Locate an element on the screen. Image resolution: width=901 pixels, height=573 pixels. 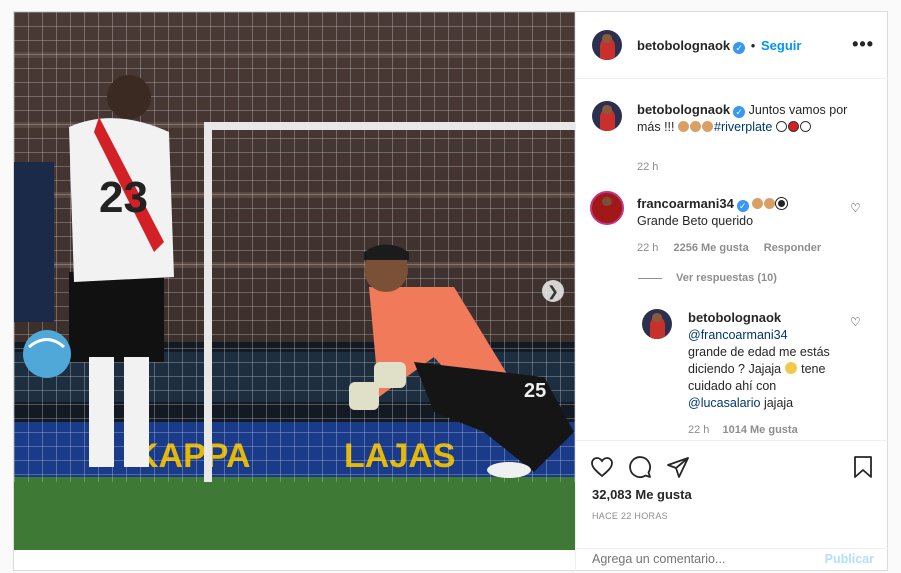
muscle-emoji-icon is located at coordinates (696, 127).